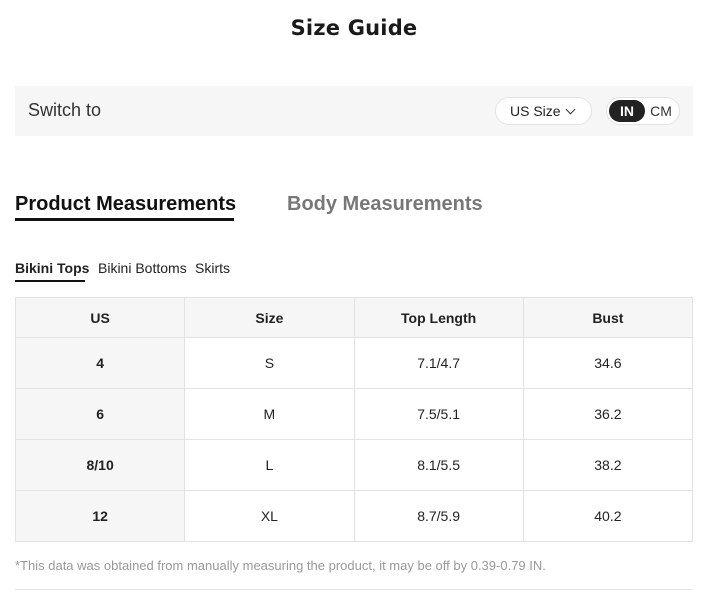  I want to click on cell-top-length: 8.1/5.5, so click(438, 465).